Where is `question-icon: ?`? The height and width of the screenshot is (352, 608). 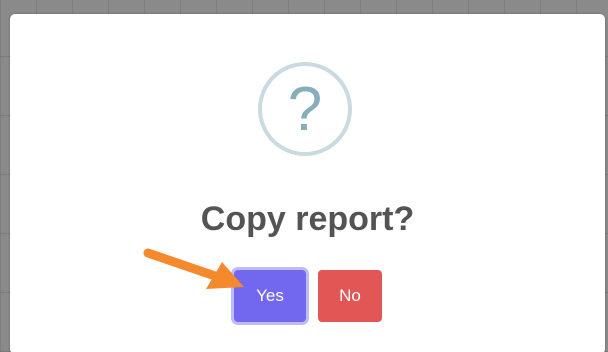 question-icon: ? is located at coordinates (305, 109).